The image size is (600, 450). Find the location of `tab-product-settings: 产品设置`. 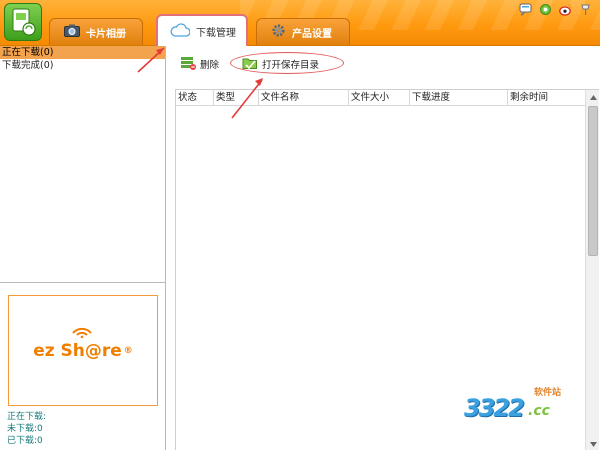

tab-product-settings: 产品设置 is located at coordinates (303, 31).